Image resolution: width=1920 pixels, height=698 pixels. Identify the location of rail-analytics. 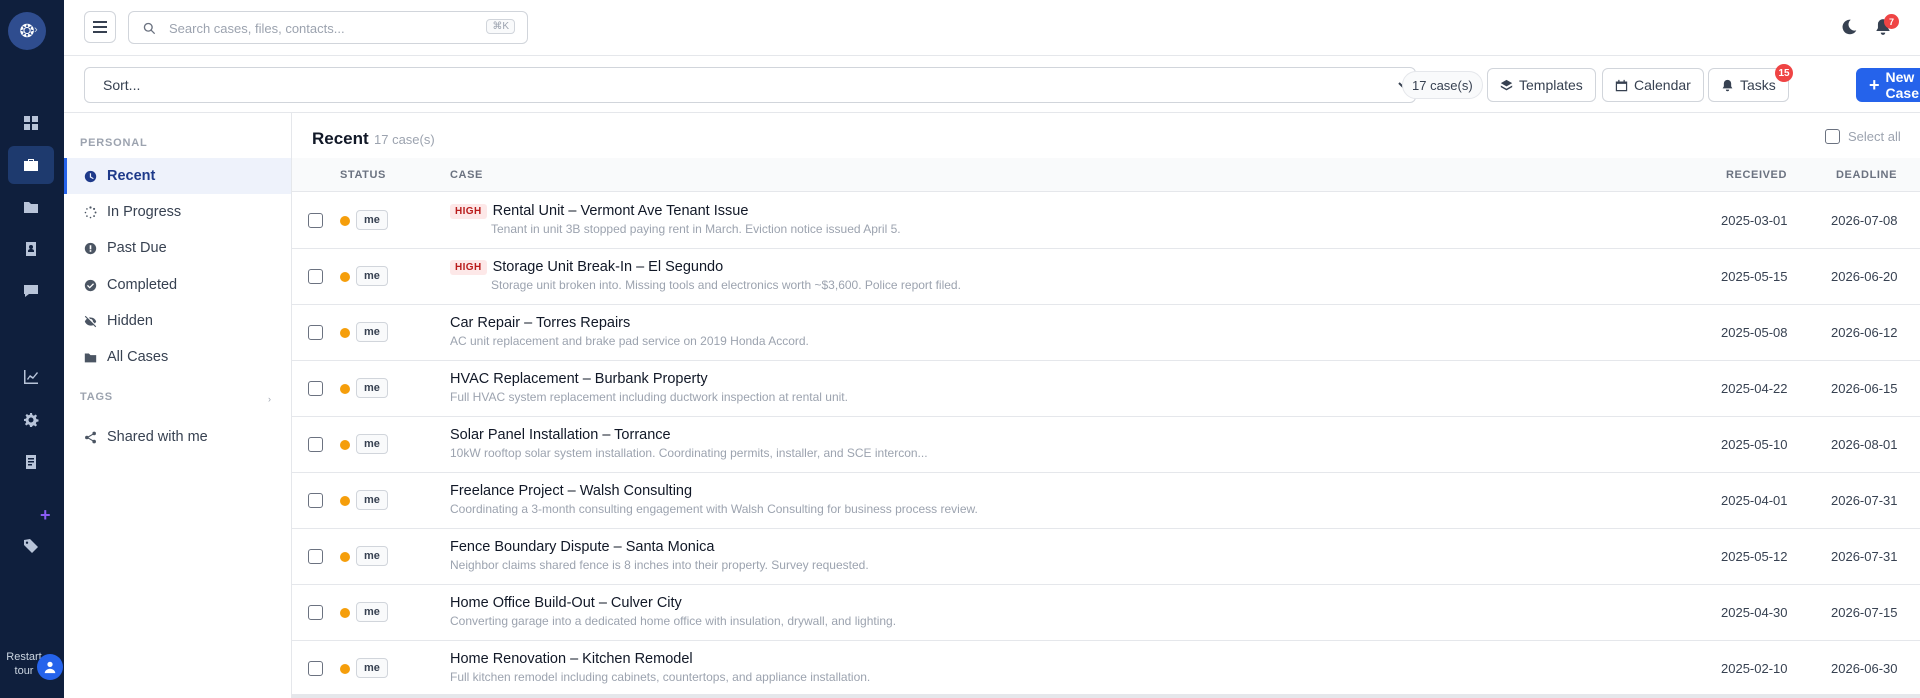
(31, 377).